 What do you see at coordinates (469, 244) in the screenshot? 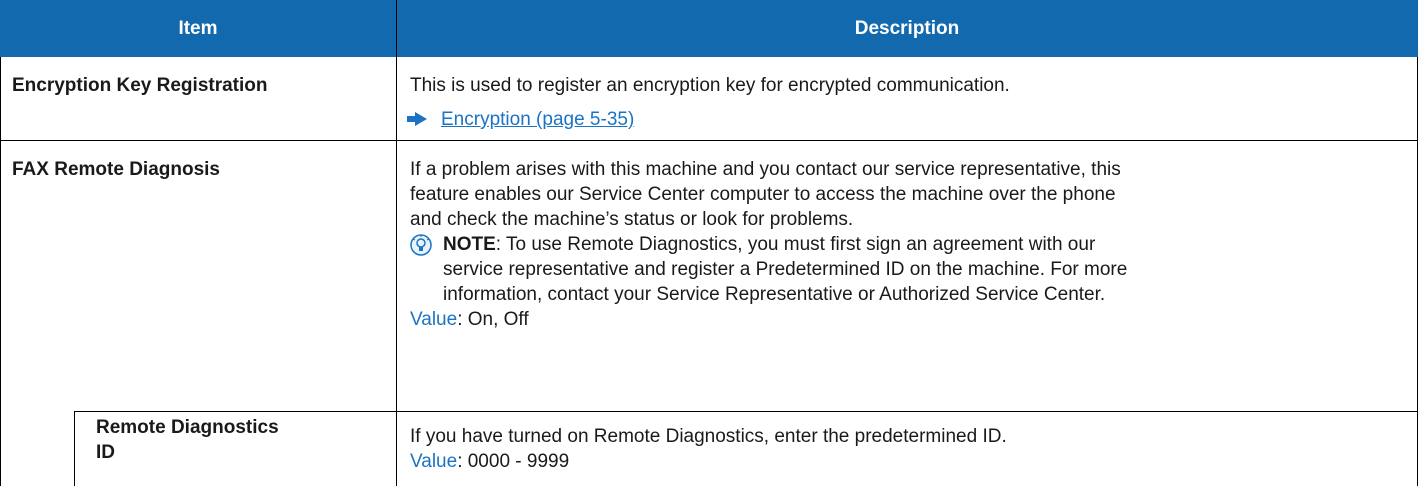
I see `note-label: NOTE` at bounding box center [469, 244].